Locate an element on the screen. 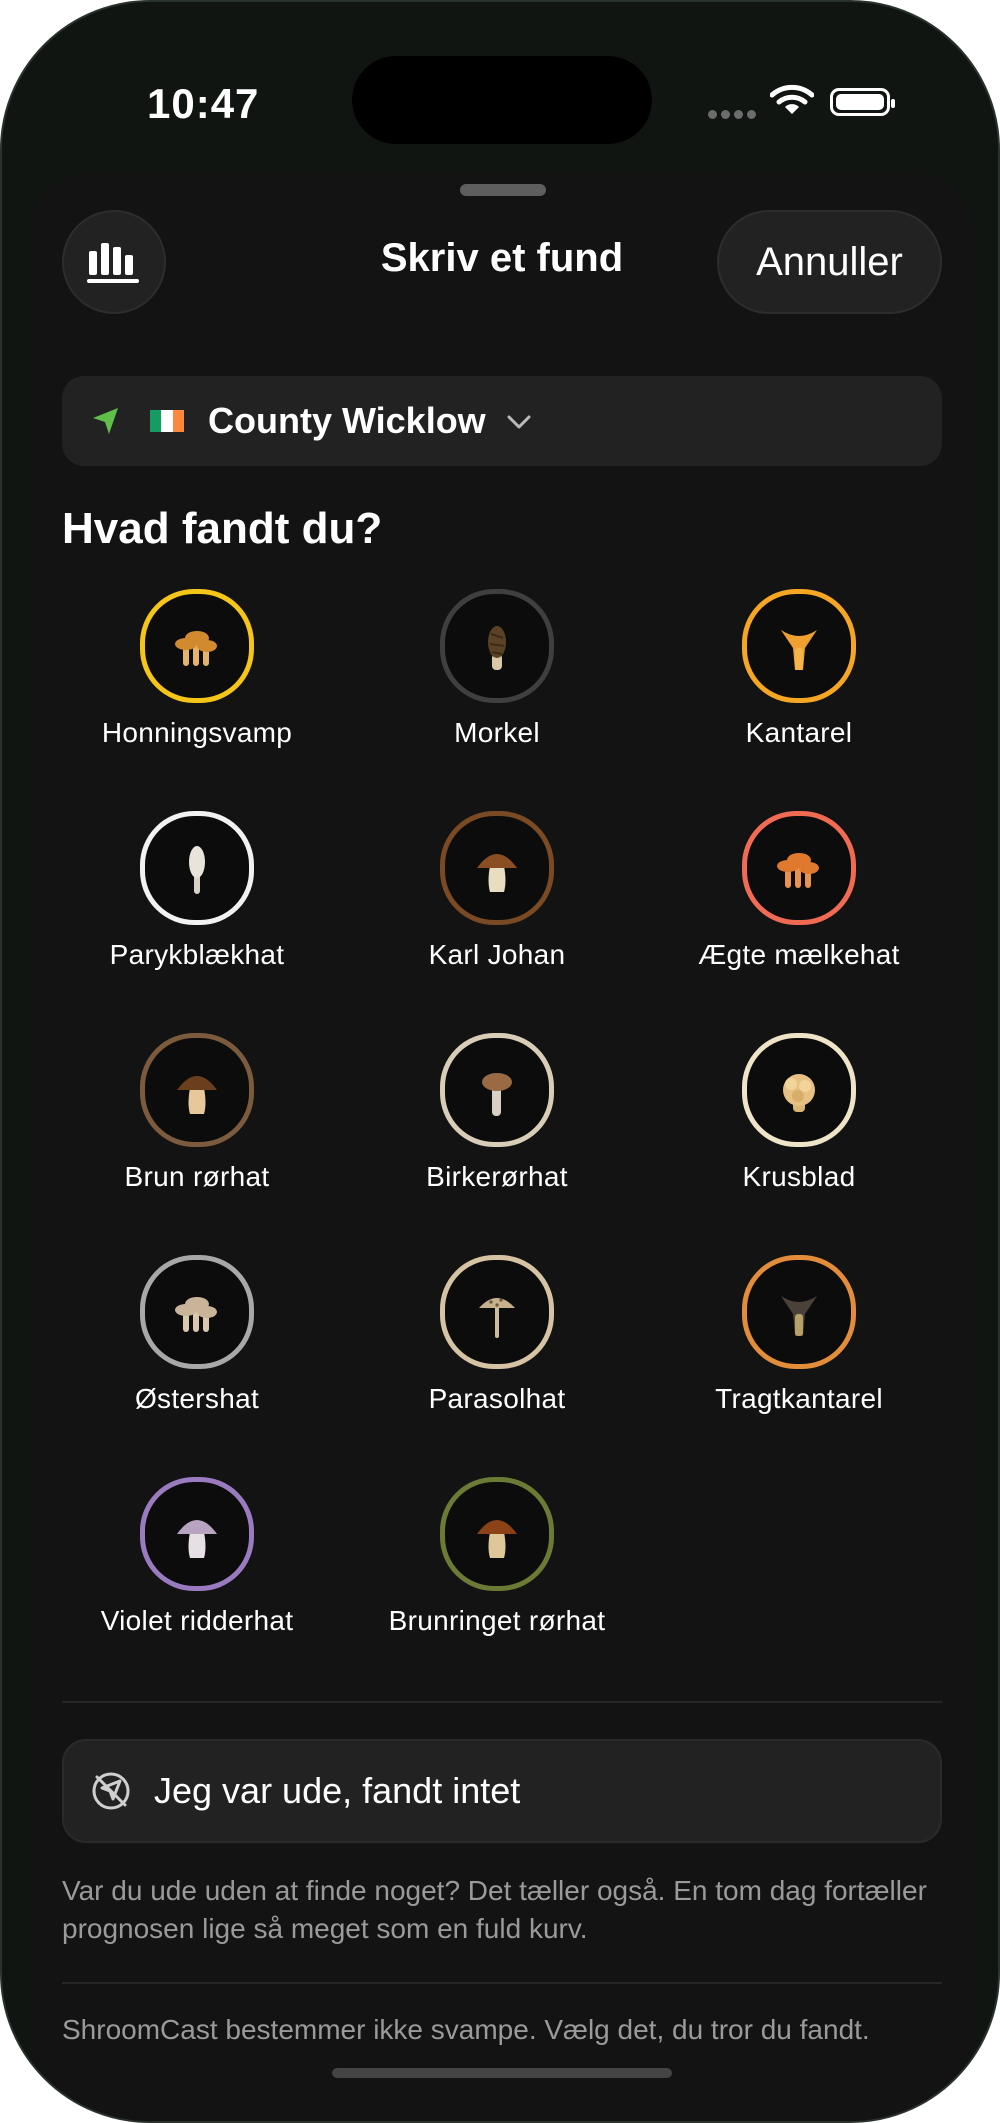 Image resolution: width=1000 pixels, height=2123 pixels. species-item: Morkel is located at coordinates (497, 669).